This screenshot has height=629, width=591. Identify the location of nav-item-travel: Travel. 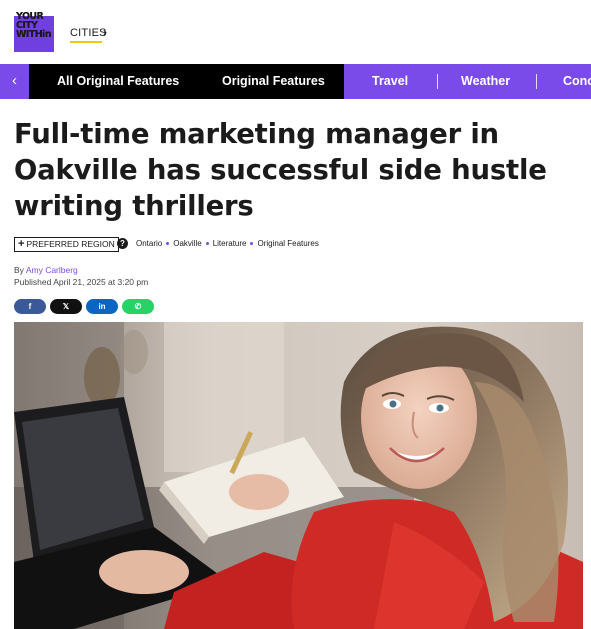
(390, 81).